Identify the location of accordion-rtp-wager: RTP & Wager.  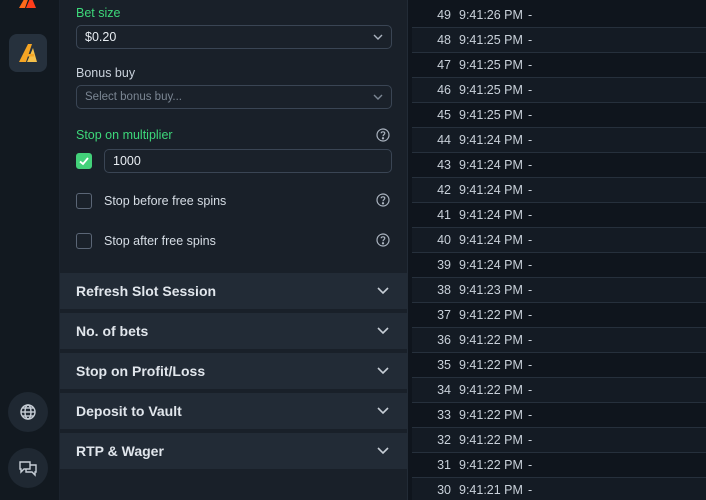
(234, 451).